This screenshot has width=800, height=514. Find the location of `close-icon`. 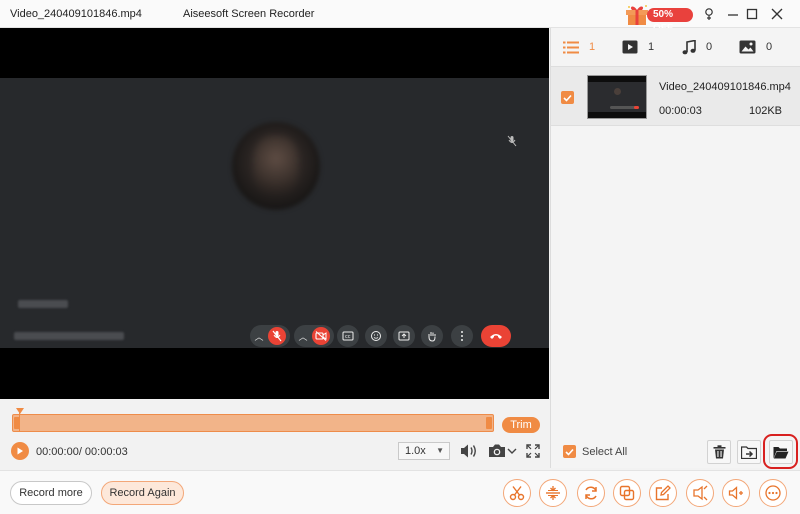

close-icon is located at coordinates (777, 14).